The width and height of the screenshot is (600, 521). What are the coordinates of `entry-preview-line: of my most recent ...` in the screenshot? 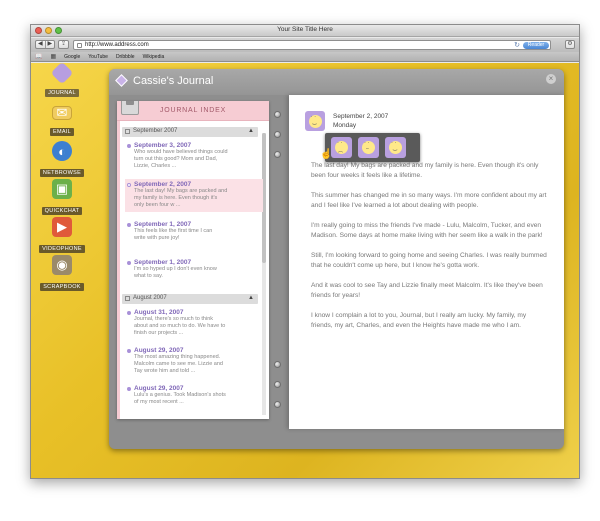 It's located at (159, 402).